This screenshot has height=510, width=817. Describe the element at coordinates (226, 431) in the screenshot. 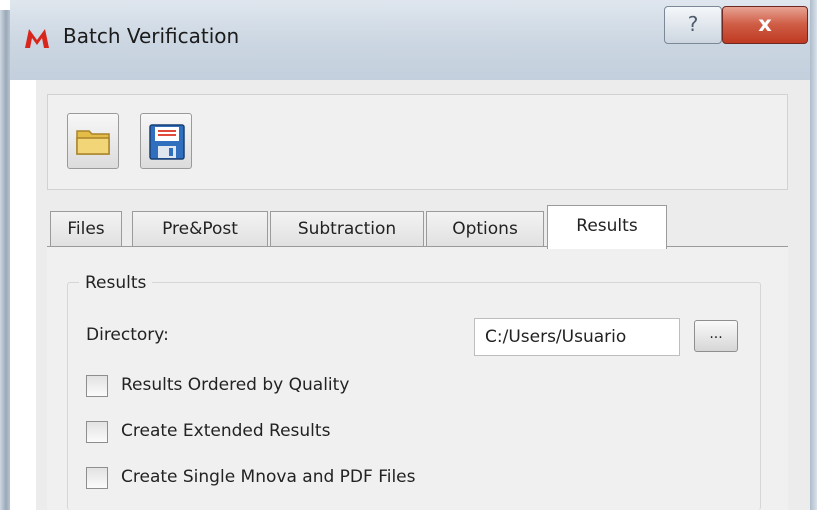

I see `create-extended-results-label: Create Extended Results` at that location.